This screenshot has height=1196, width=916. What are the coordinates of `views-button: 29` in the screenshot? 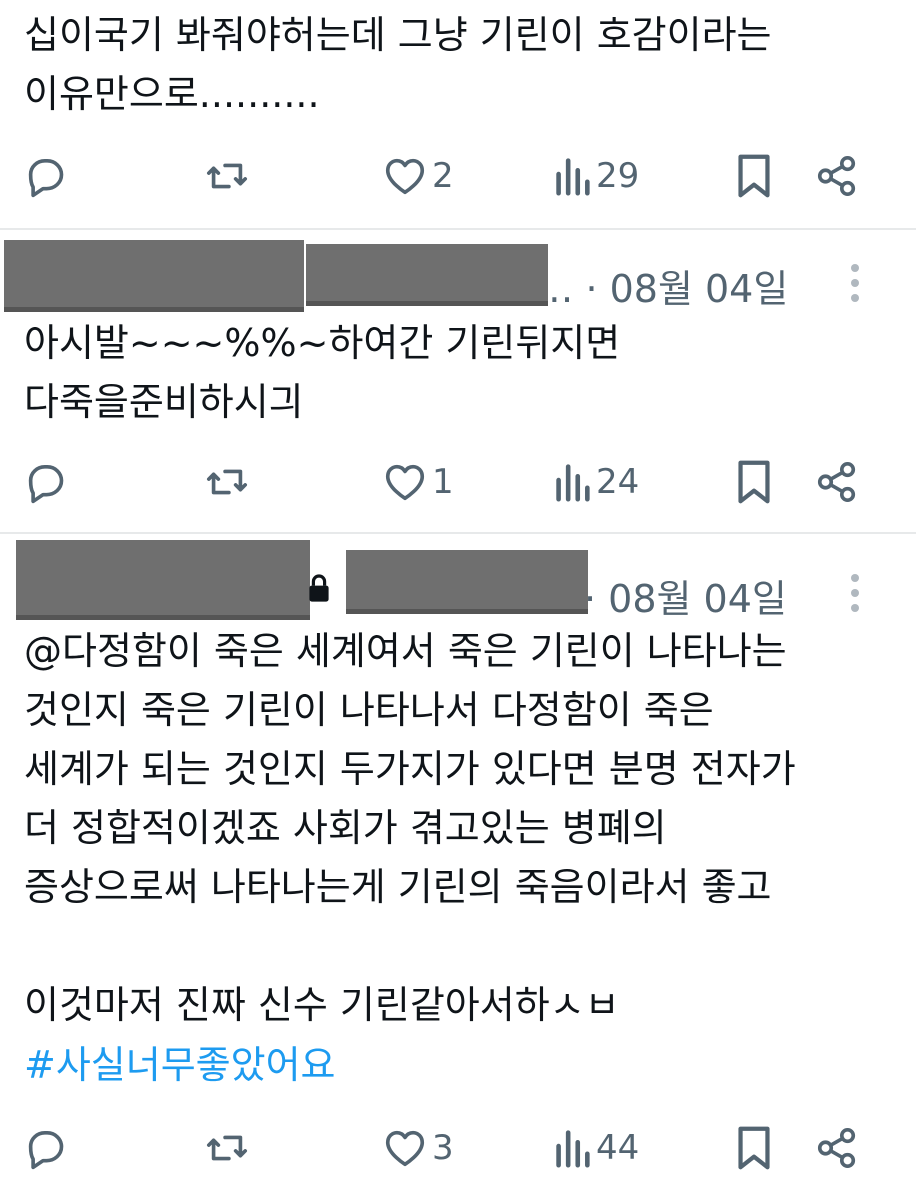 It's located at (595, 176).